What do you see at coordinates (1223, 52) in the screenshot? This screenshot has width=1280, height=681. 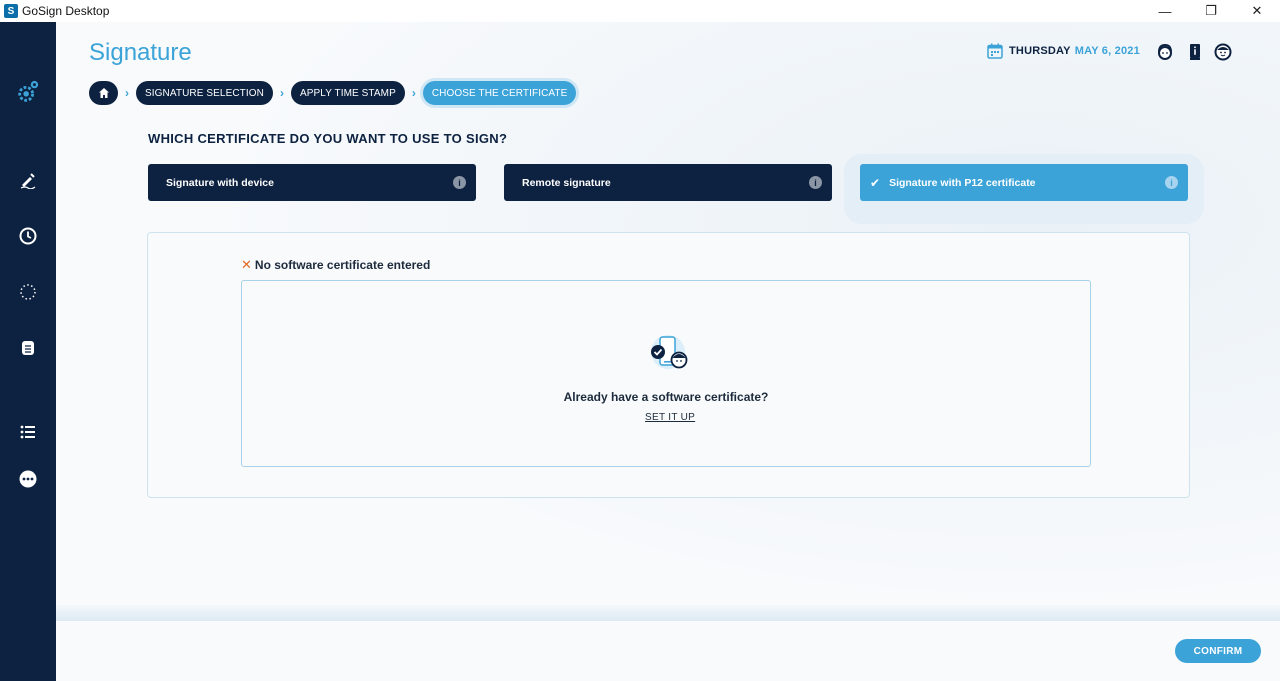 I see `user-avatar-icon` at bounding box center [1223, 52].